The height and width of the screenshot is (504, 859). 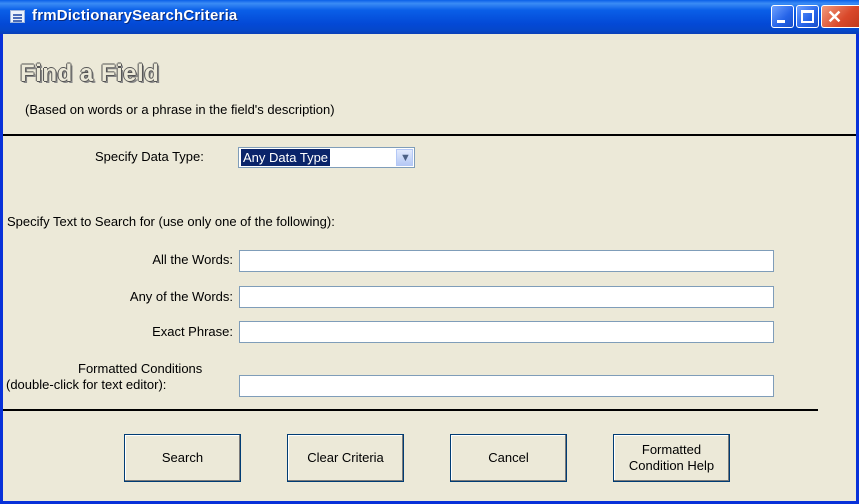 What do you see at coordinates (182, 458) in the screenshot?
I see `search-button: Search` at bounding box center [182, 458].